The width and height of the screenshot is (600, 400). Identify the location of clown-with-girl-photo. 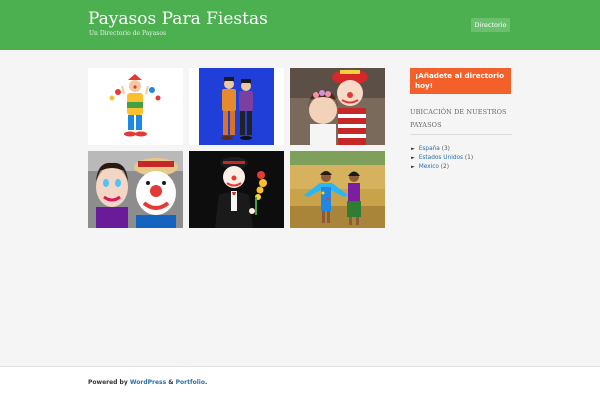
(337, 106).